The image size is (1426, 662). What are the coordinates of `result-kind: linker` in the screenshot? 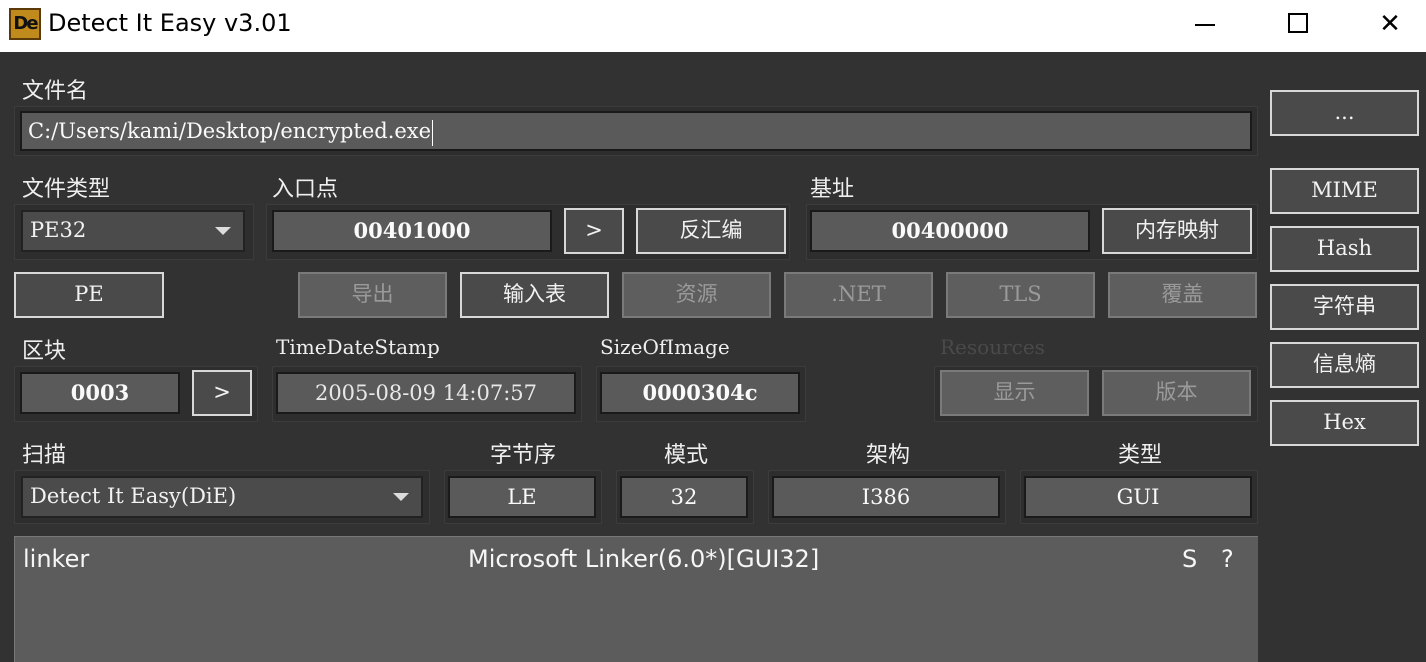 It's located at (56, 559).